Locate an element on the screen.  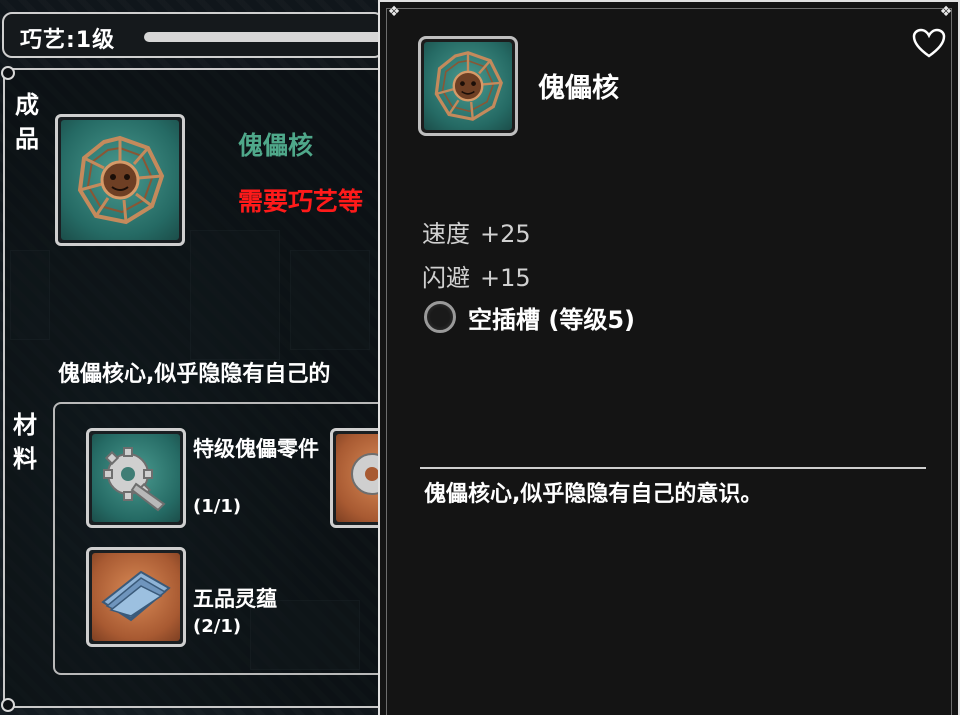
product-item-slot is located at coordinates (120, 180).